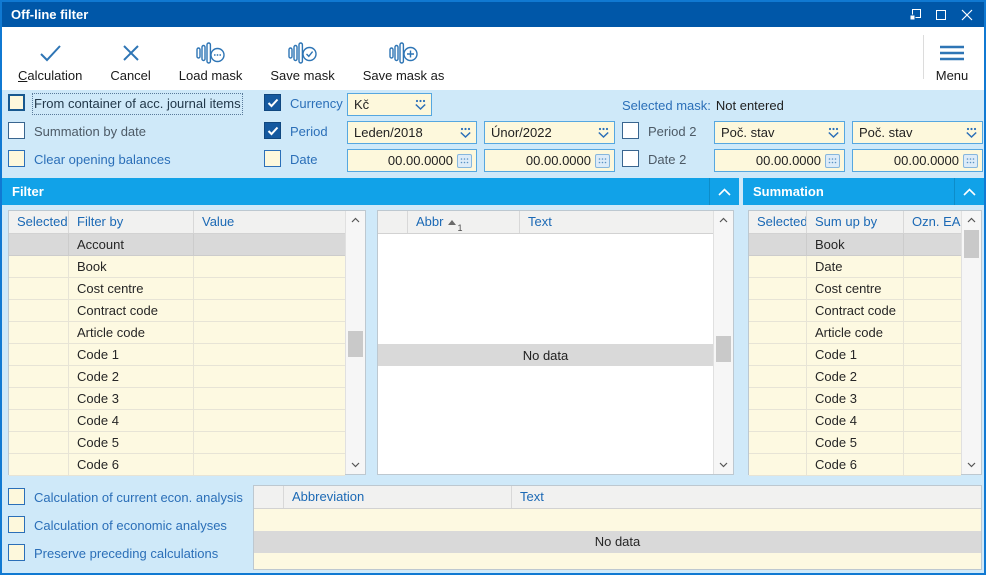  What do you see at coordinates (779, 160) in the screenshot?
I see `date2-from-field: 00.00.0000` at bounding box center [779, 160].